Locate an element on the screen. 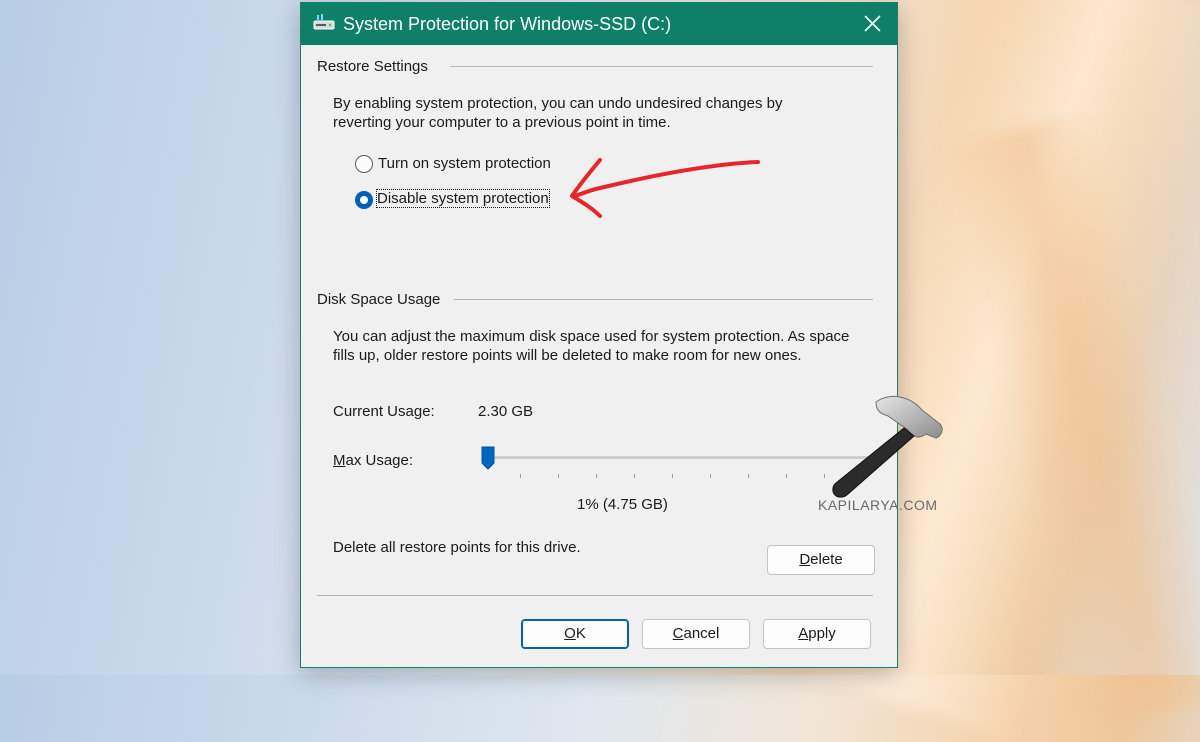  footer-separator is located at coordinates (595, 595).